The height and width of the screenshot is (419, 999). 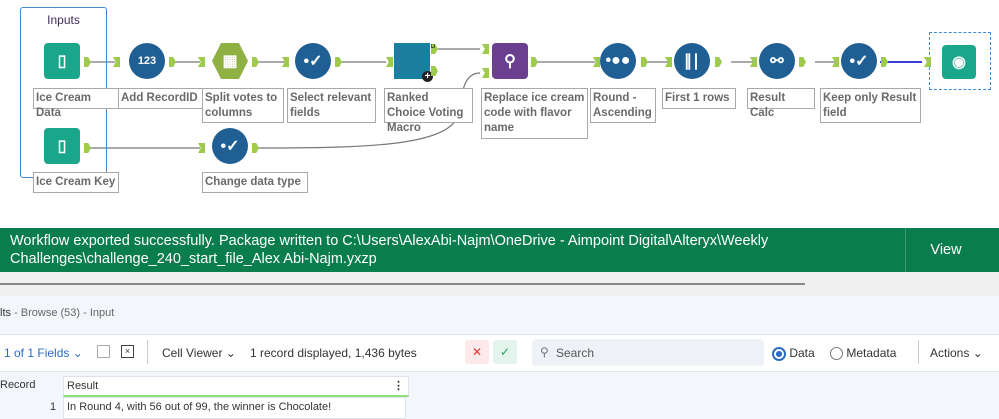 What do you see at coordinates (147, 61) in the screenshot?
I see `record-id-icon: 123` at bounding box center [147, 61].